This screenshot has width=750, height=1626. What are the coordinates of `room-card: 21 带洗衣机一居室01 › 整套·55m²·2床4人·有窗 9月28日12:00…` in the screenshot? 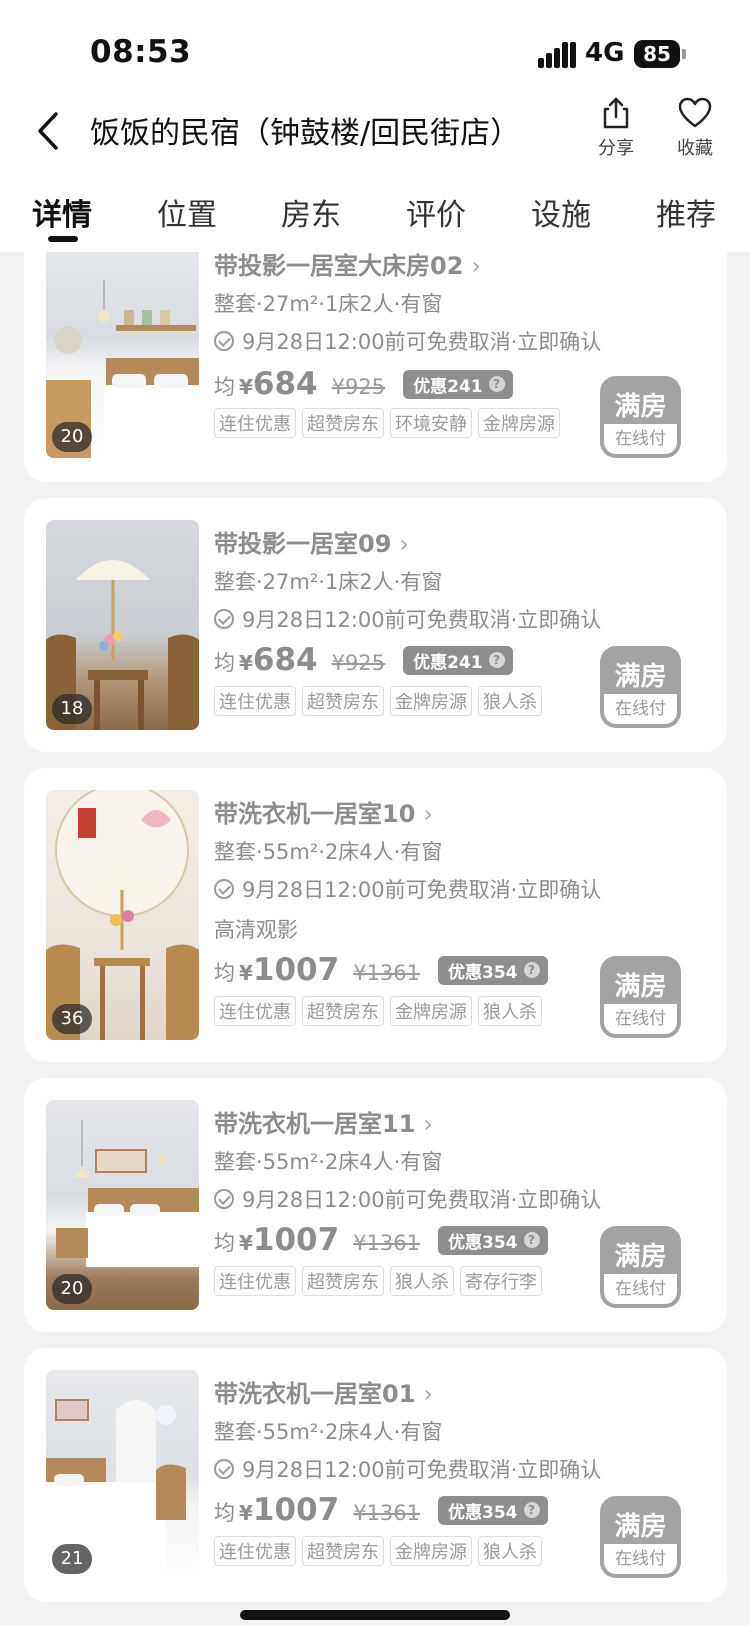 It's located at (375, 1475).